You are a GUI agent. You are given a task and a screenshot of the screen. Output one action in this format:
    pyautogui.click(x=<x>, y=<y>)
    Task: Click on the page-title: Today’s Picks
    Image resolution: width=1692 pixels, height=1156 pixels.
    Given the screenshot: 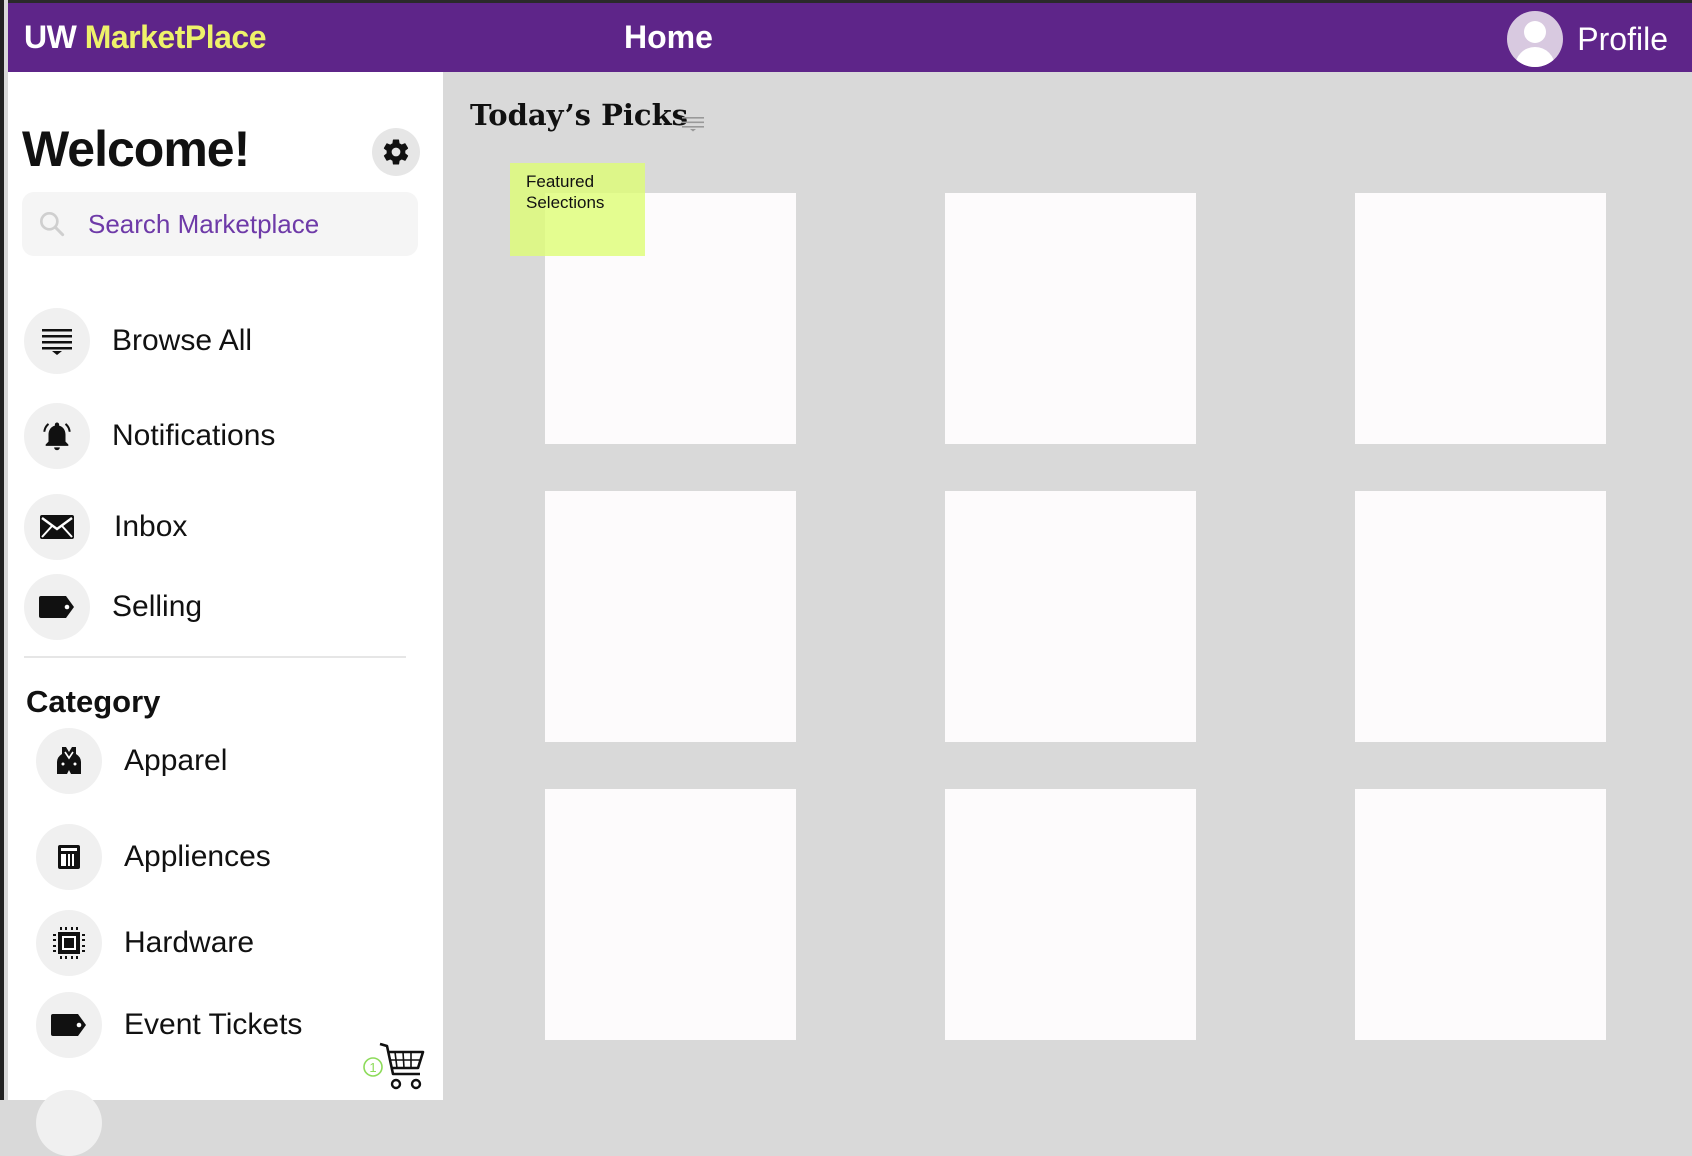 What is the action you would take?
    pyautogui.click(x=579, y=115)
    